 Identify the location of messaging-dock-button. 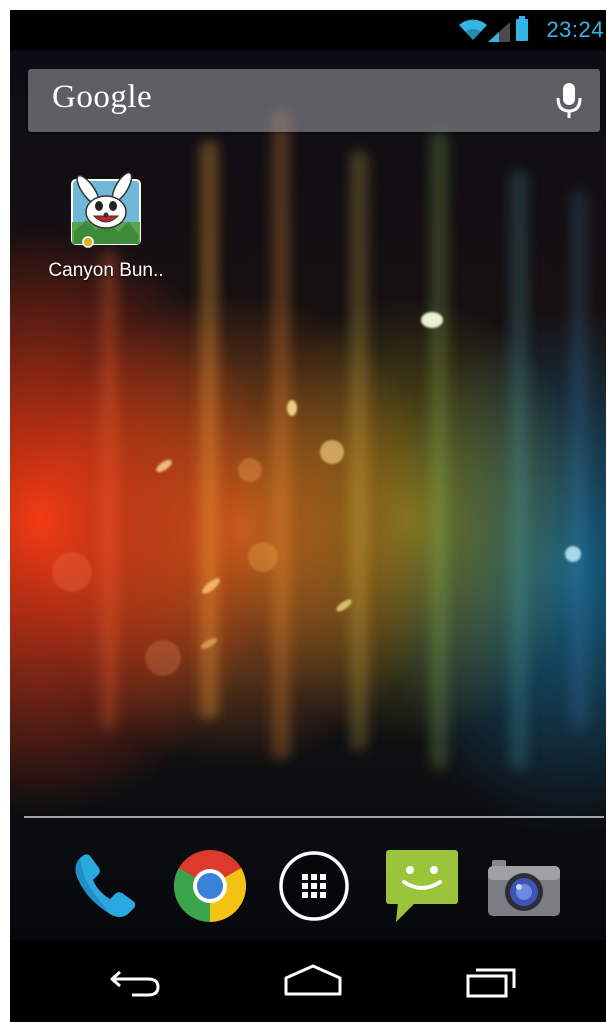
(422, 886).